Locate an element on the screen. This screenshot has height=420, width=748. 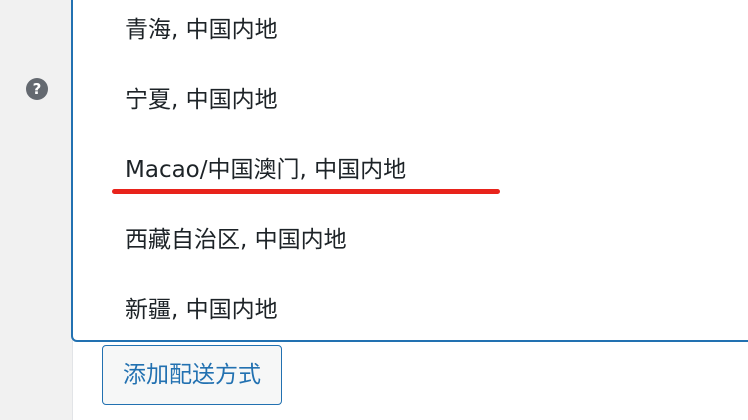
dropdown-option: 西藏自治区, 中国内地 is located at coordinates (236, 237).